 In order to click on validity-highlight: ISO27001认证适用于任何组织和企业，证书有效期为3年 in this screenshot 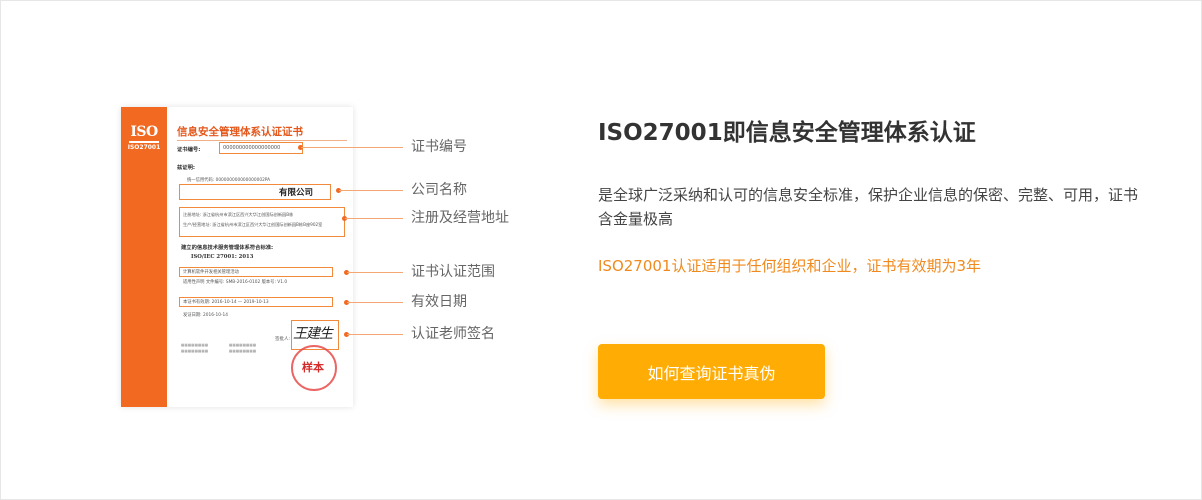, I will do `click(790, 266)`.